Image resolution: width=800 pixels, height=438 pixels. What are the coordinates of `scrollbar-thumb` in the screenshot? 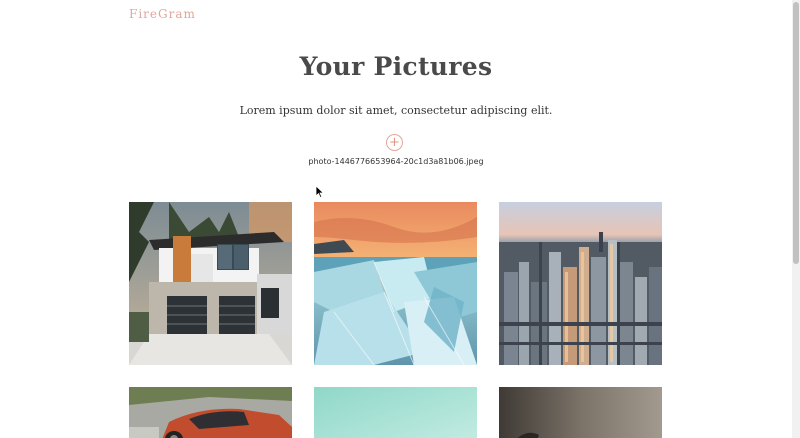 It's located at (796, 133).